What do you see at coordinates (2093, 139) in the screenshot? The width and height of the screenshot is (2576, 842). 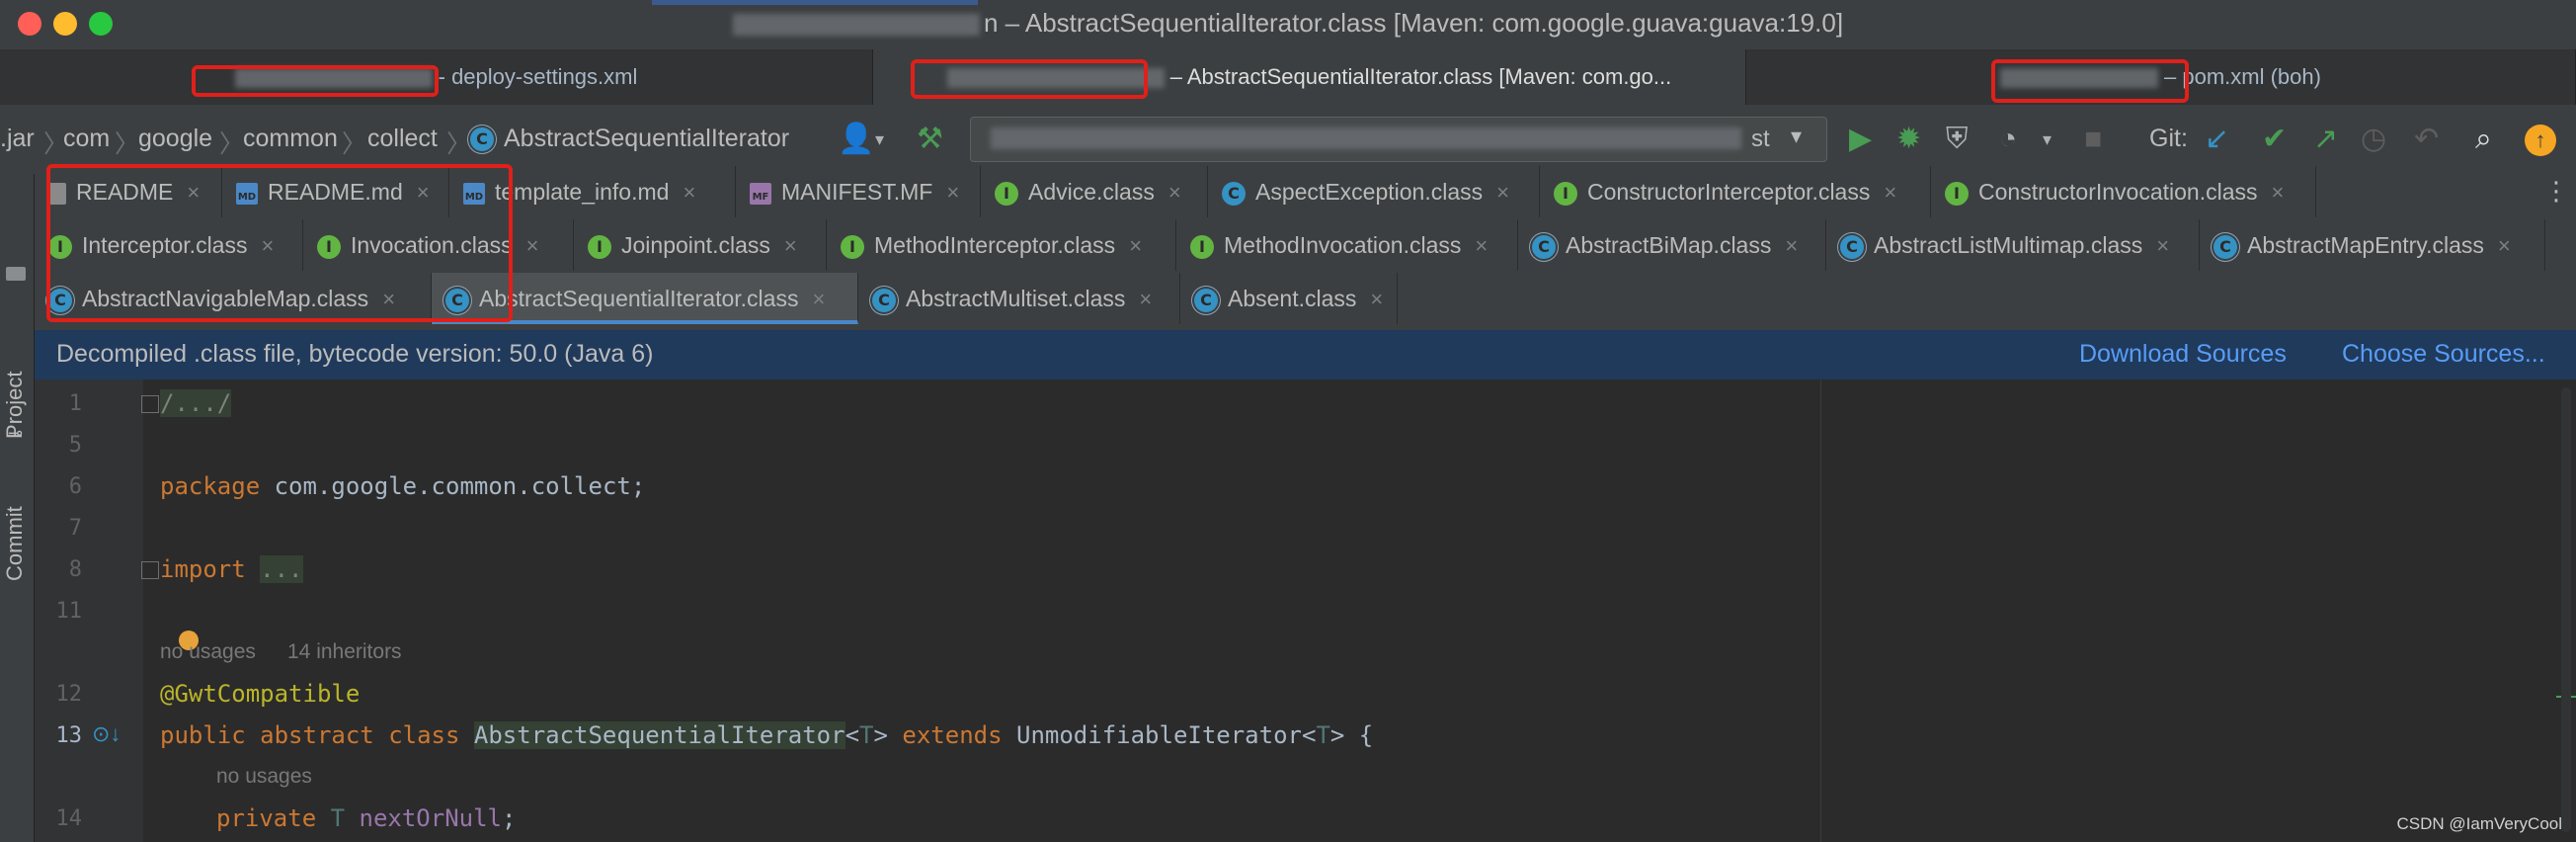 I see `stop-icon: ■` at bounding box center [2093, 139].